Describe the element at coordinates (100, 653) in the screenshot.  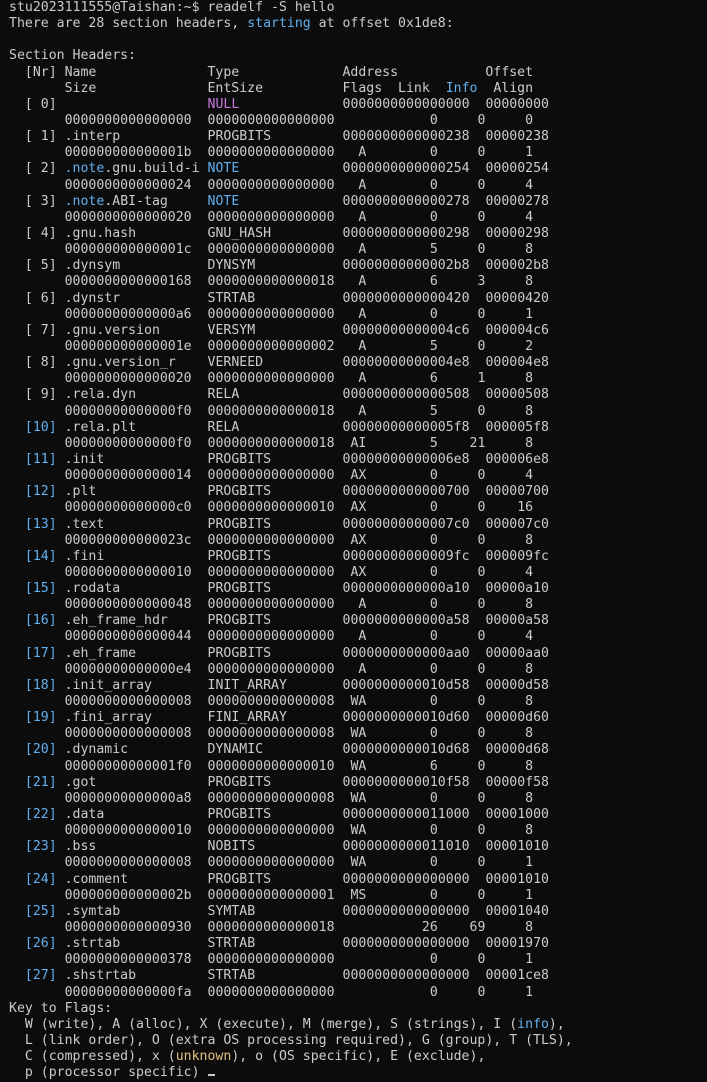
I see `section-name: .eh_frame` at that location.